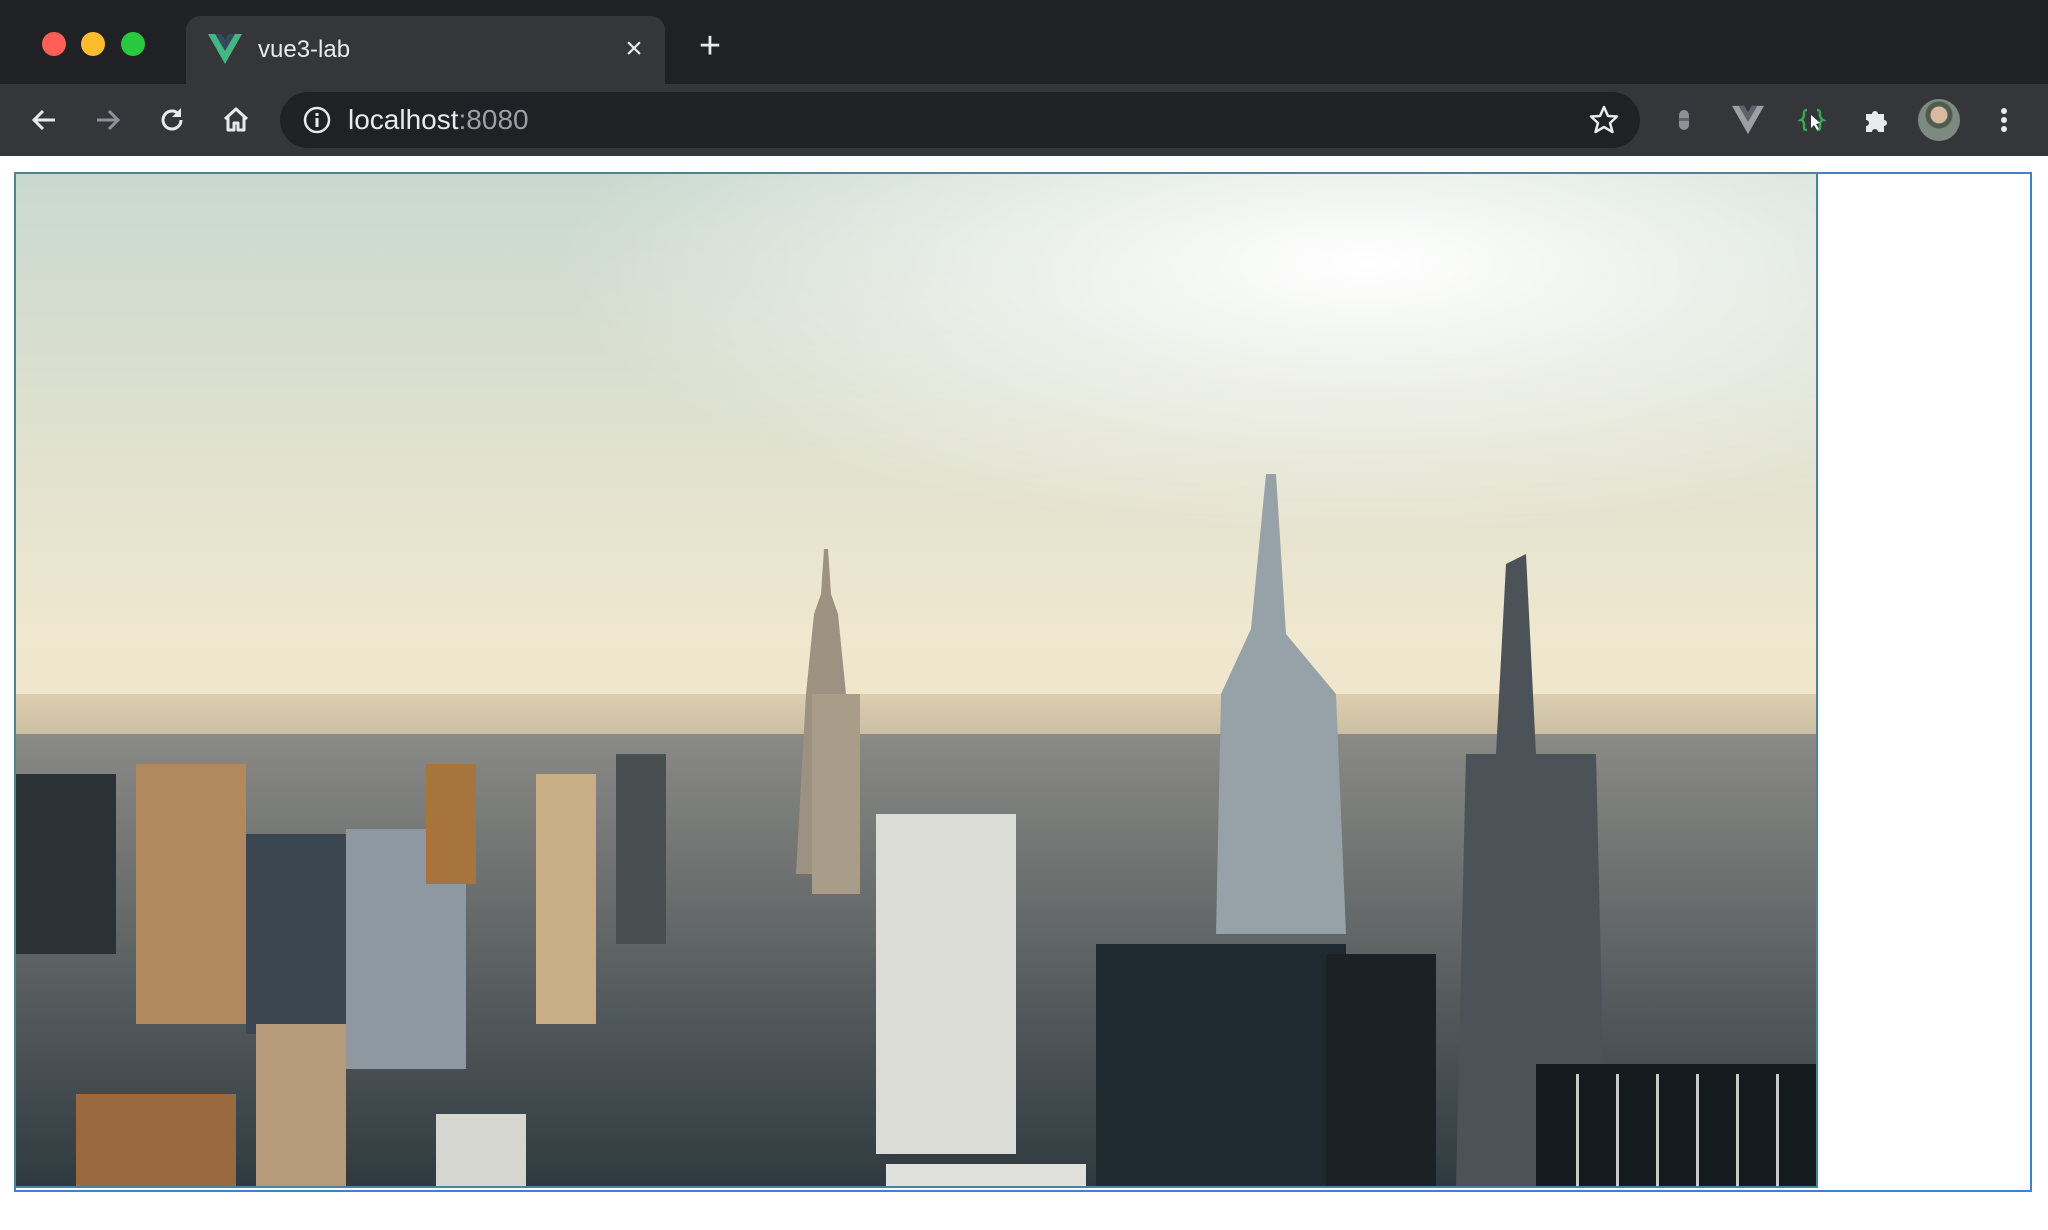 The width and height of the screenshot is (2048, 1230). Describe the element at coordinates (1812, 120) in the screenshot. I see `dev-extension-icon` at that location.